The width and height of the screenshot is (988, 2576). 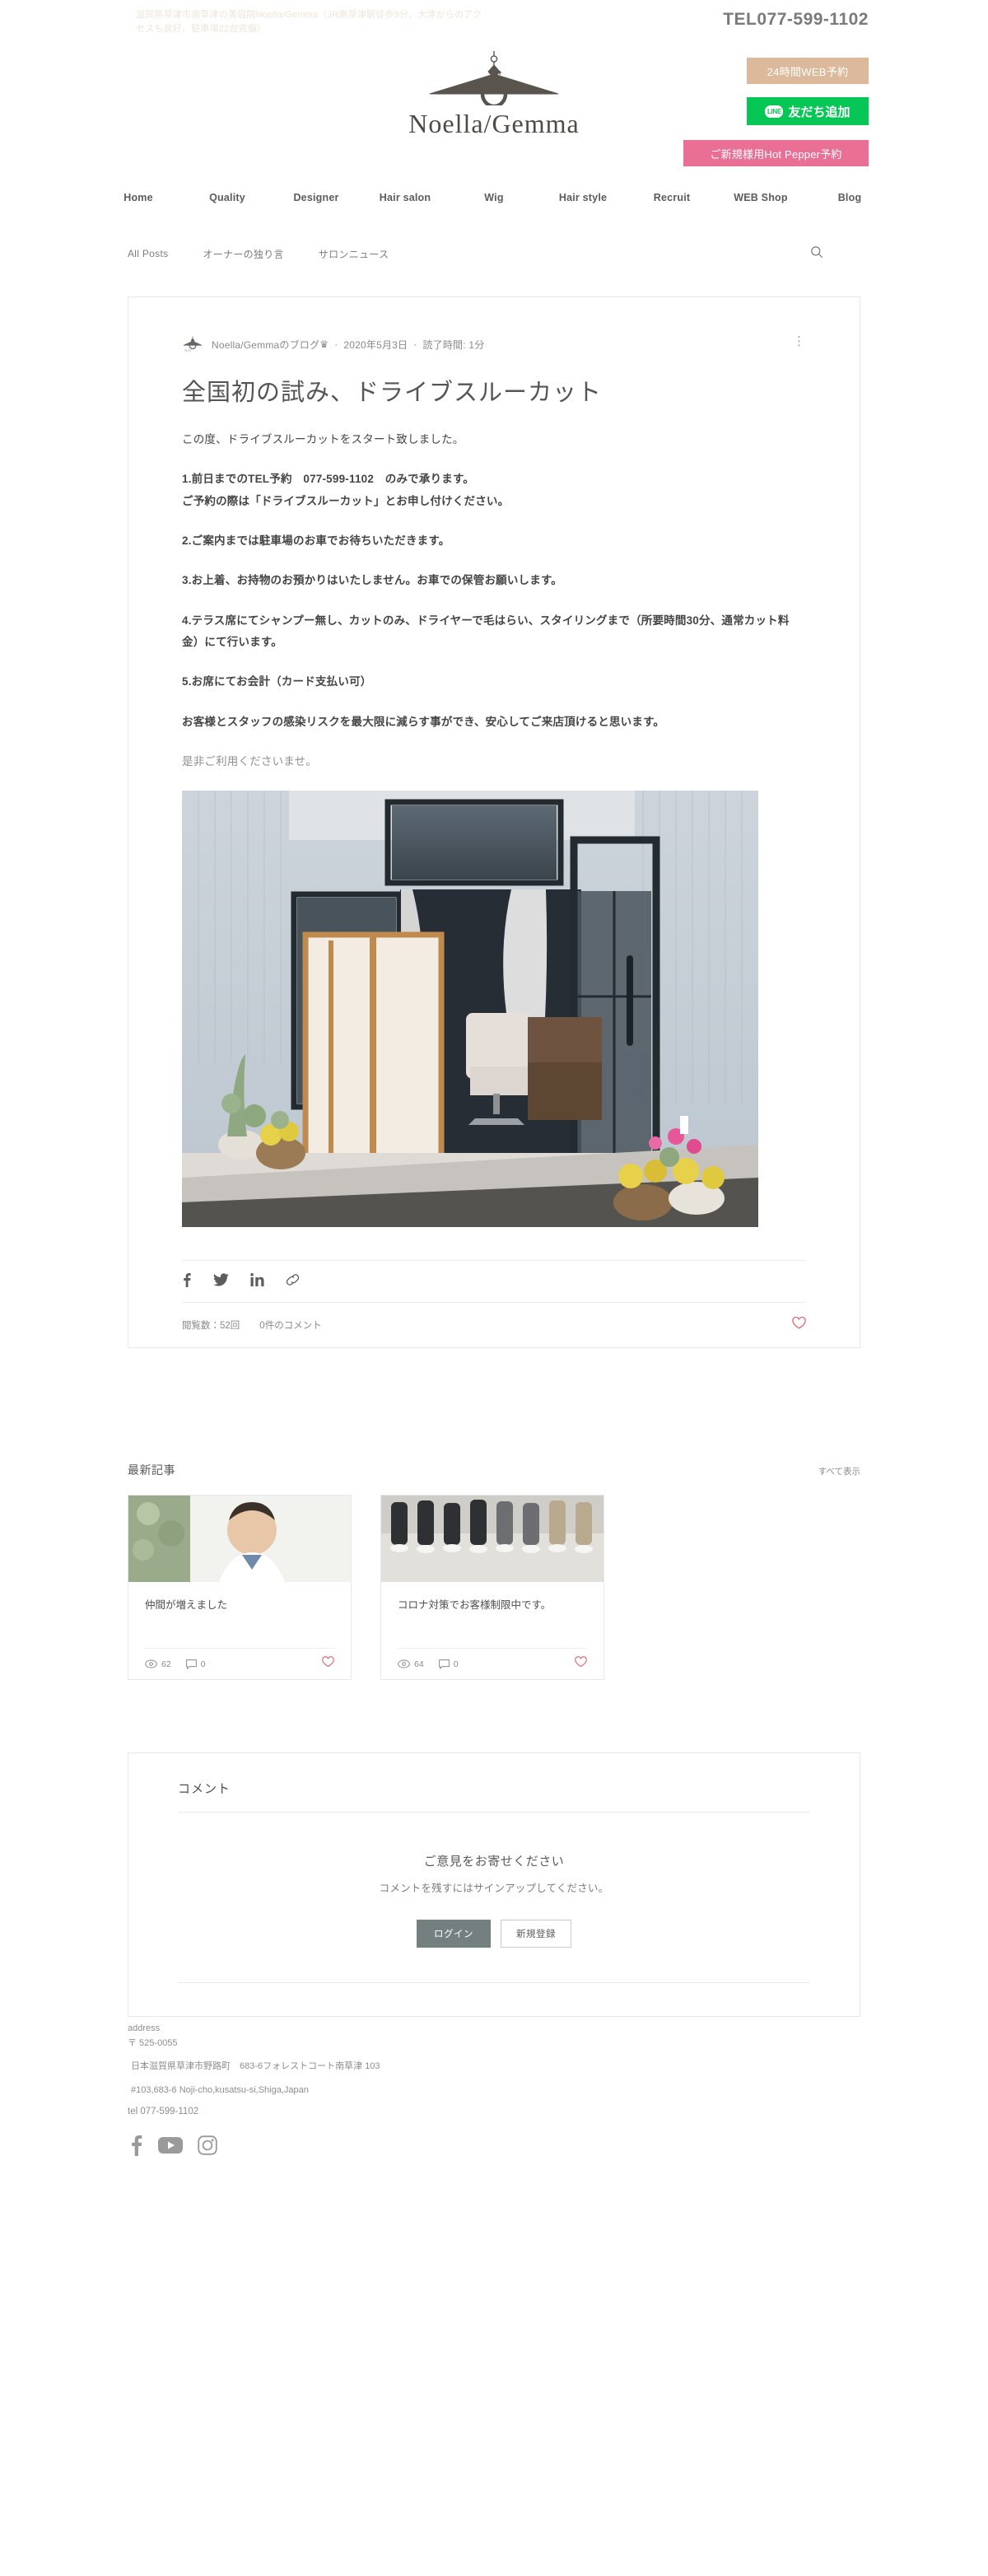 I want to click on postal-code: 〒 525-0055, so click(x=153, y=2042).